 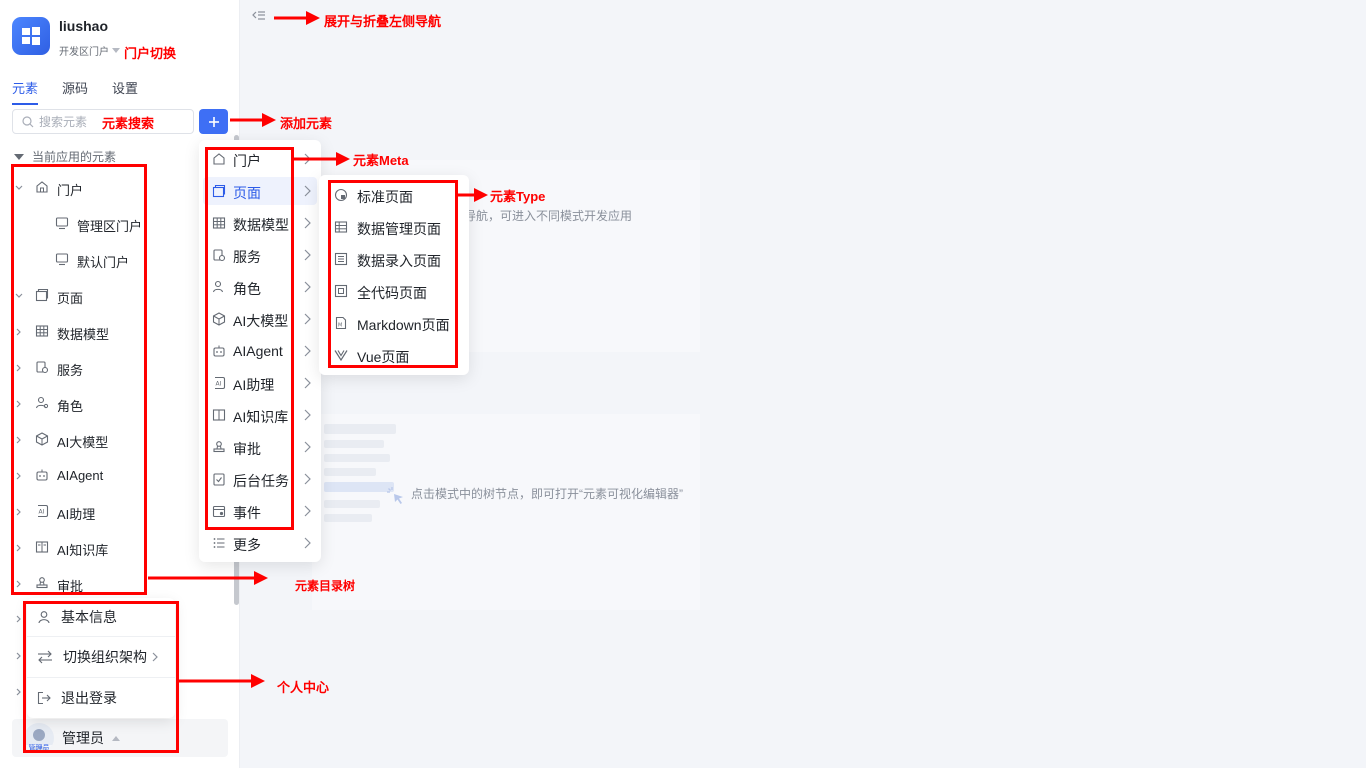 I want to click on menu-item-label: 服务, so click(x=247, y=257).